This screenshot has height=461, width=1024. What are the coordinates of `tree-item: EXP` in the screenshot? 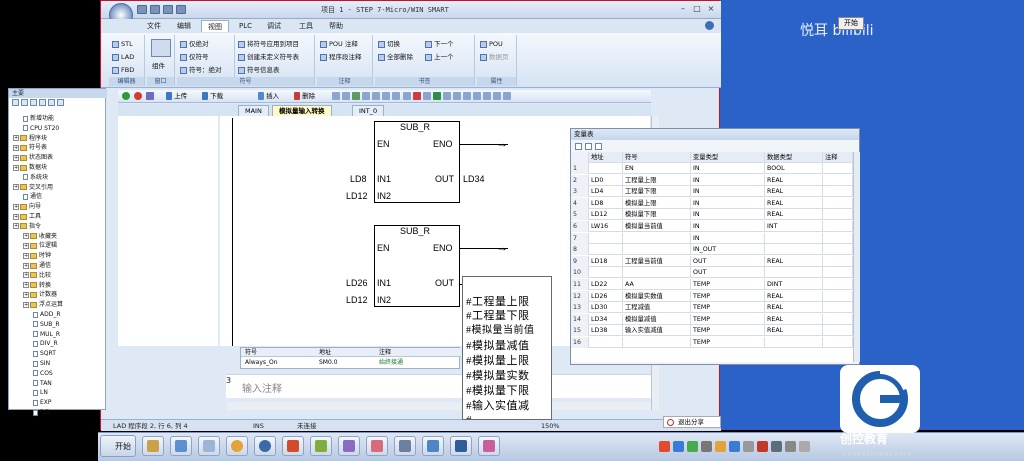 It's located at (42, 403).